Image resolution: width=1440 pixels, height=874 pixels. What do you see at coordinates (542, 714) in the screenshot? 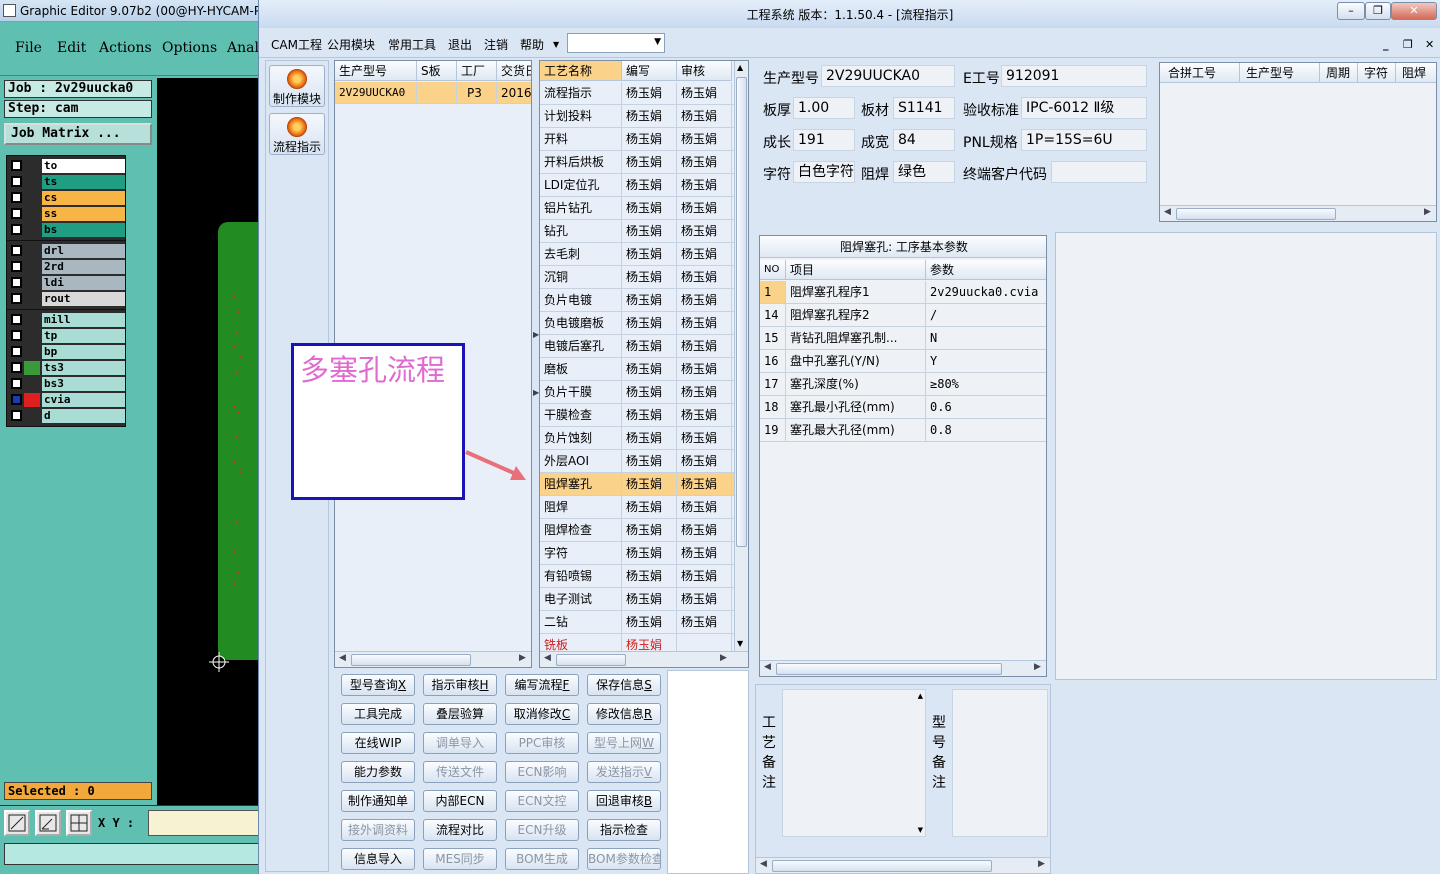
I see `action-button: 取消修改C` at bounding box center [542, 714].